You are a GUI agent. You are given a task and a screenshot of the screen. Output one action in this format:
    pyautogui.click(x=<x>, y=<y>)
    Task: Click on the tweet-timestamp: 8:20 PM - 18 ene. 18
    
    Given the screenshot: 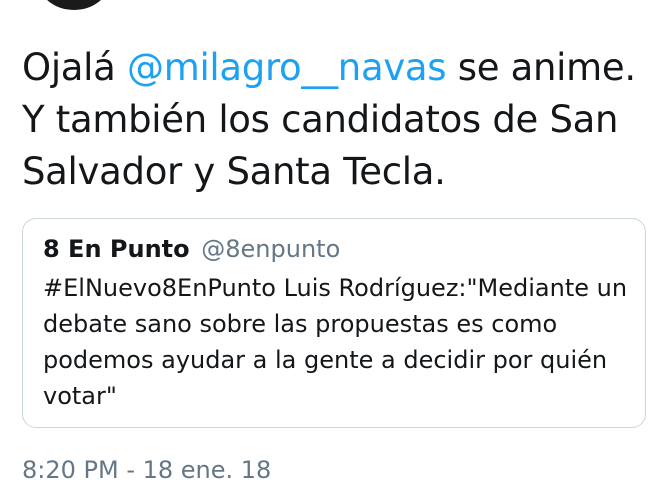 What is the action you would take?
    pyautogui.click(x=146, y=470)
    